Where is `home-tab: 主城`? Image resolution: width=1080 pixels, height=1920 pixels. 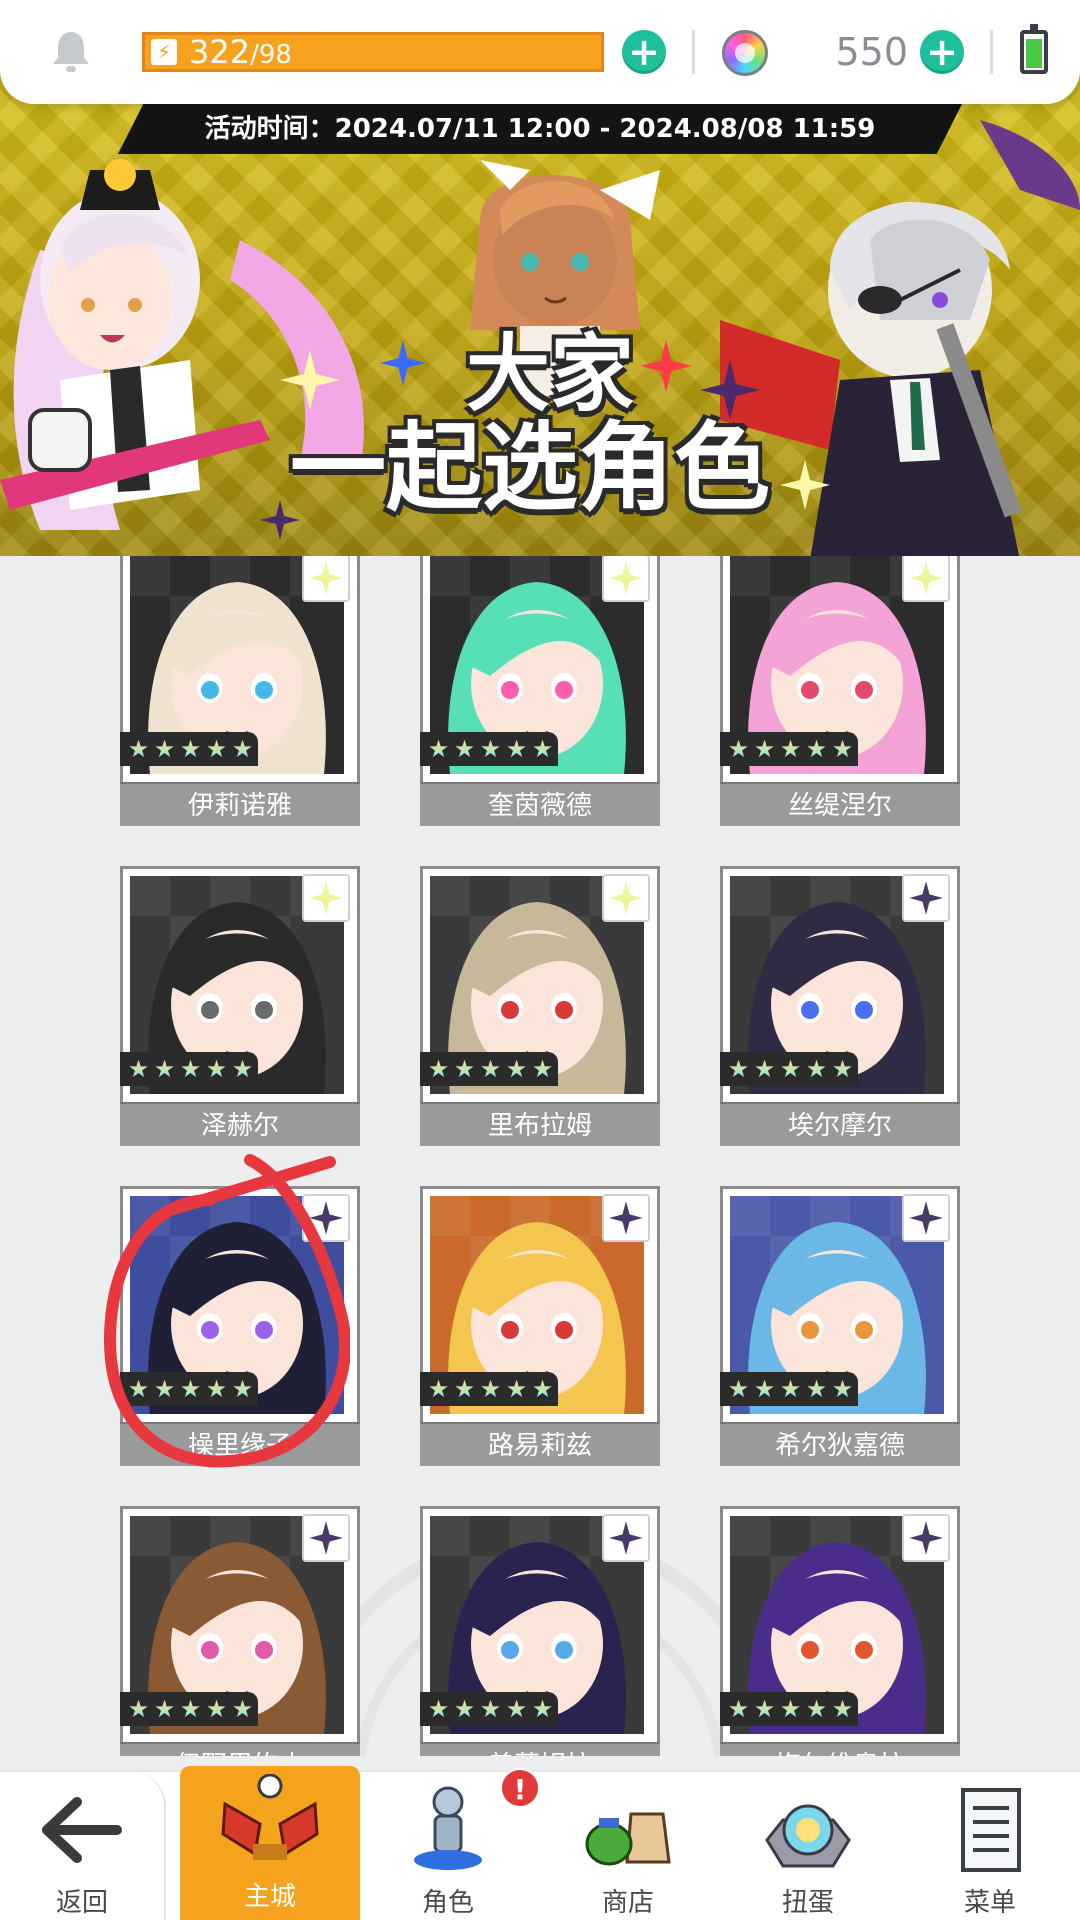 home-tab: 主城 is located at coordinates (270, 1843).